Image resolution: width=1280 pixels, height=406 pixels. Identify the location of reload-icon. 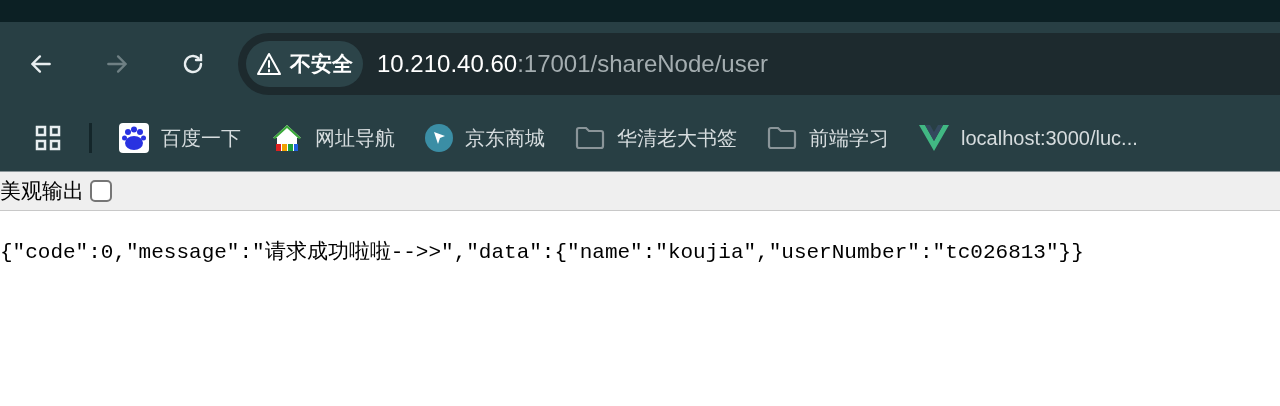
(193, 63).